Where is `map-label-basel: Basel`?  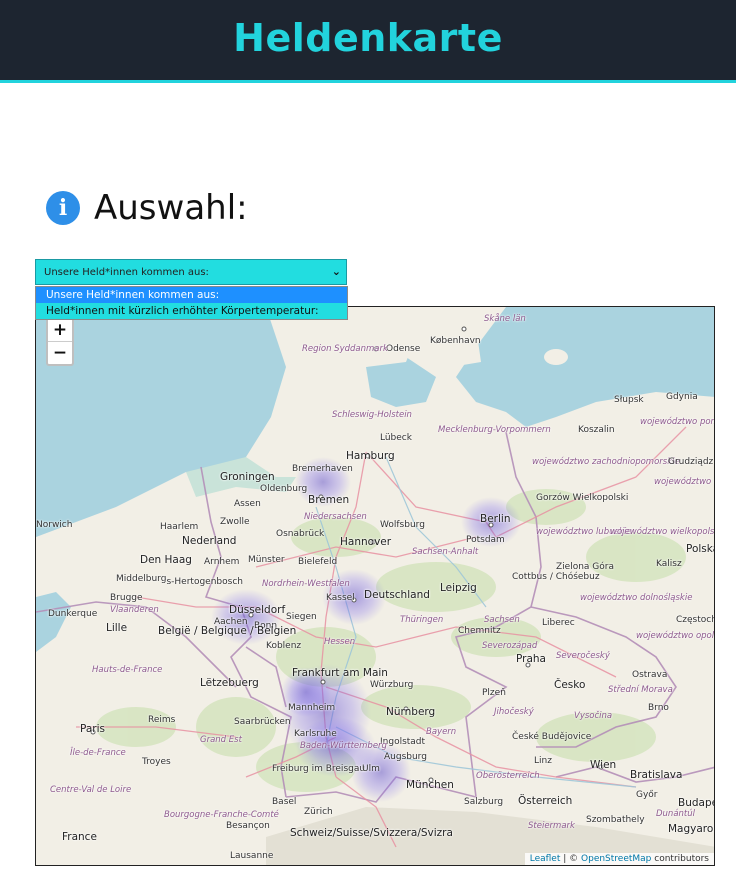 map-label-basel: Basel is located at coordinates (284, 802).